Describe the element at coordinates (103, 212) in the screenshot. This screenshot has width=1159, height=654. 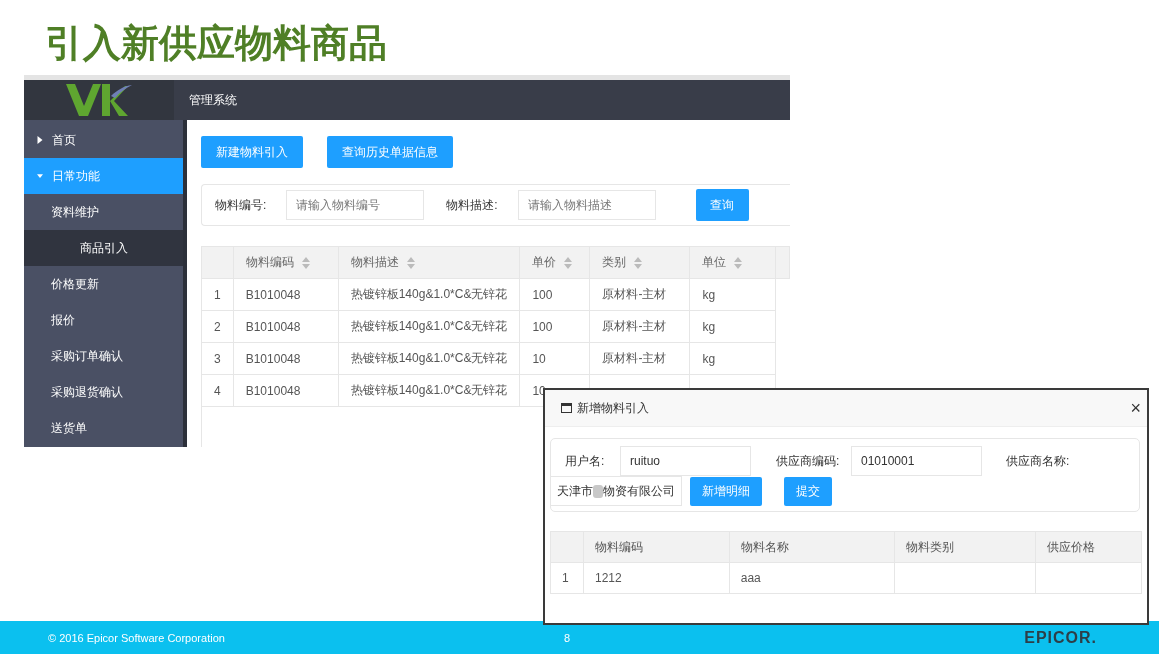
I see `sidebar-item: 资料维护` at that location.